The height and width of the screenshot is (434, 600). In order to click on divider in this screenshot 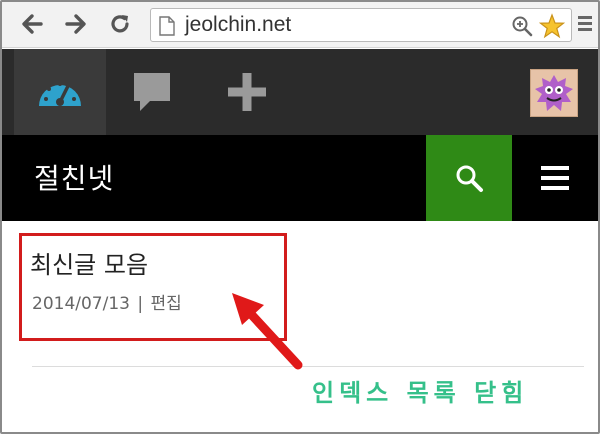, I will do `click(308, 366)`.